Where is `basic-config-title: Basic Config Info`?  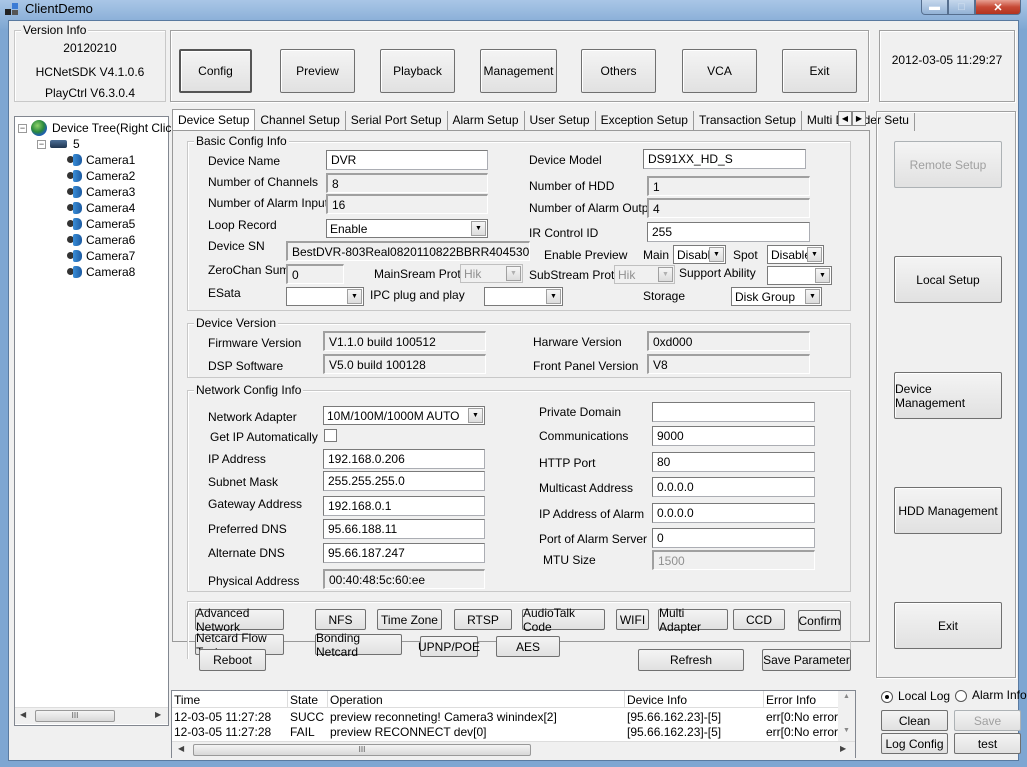
basic-config-title: Basic Config Info is located at coordinates (241, 141).